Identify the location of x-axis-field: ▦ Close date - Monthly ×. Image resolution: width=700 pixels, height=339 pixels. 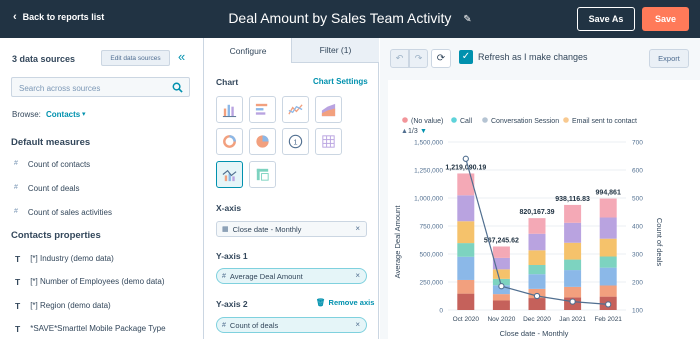
(291, 229).